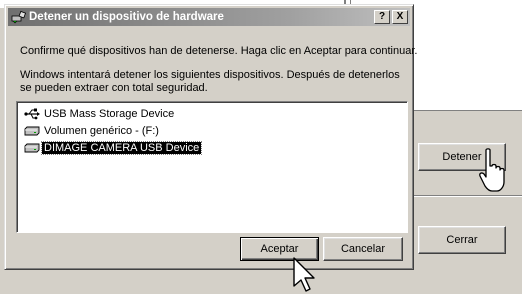 The width and height of the screenshot is (522, 294). Describe the element at coordinates (18, 17) in the screenshot. I see `hardware-icon` at that location.